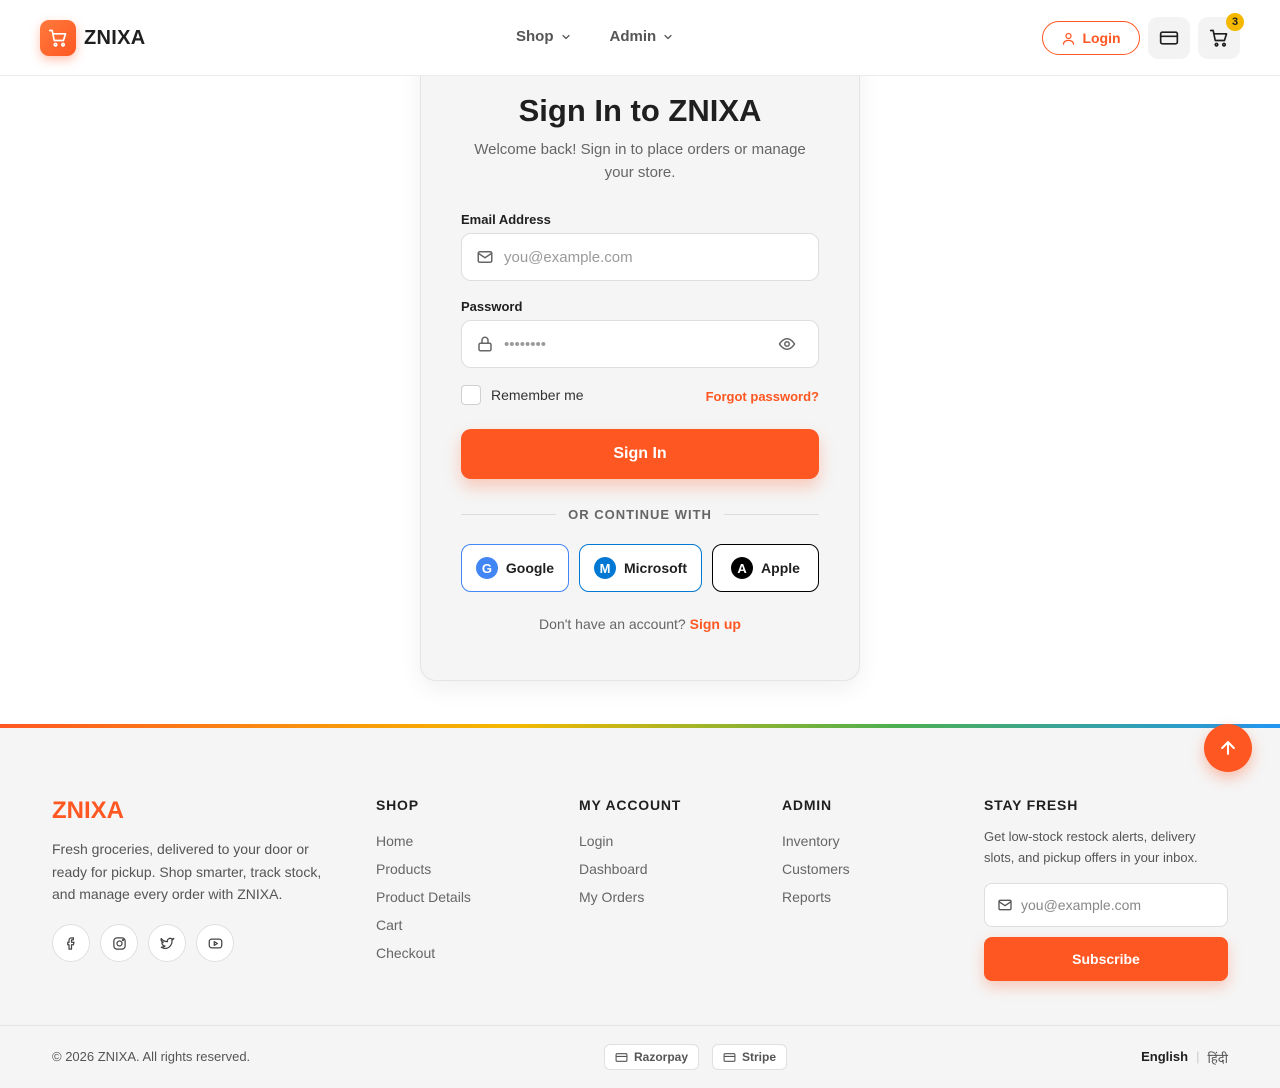  I want to click on twitter-icon, so click(166, 943).